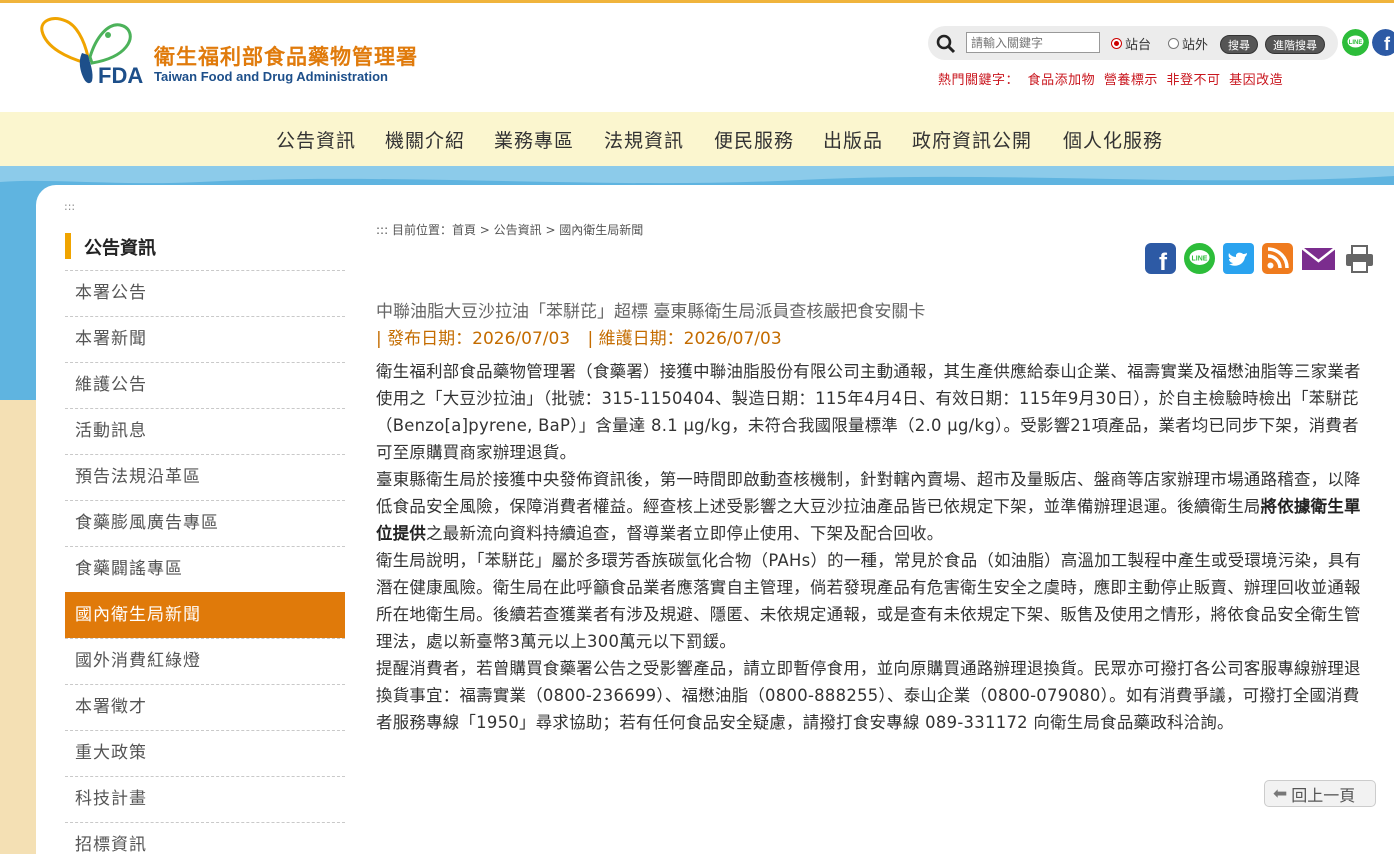 The height and width of the screenshot is (854, 1394). What do you see at coordinates (205, 523) in the screenshot?
I see `sidebar-item: 食藥膨風廣告專區` at bounding box center [205, 523].